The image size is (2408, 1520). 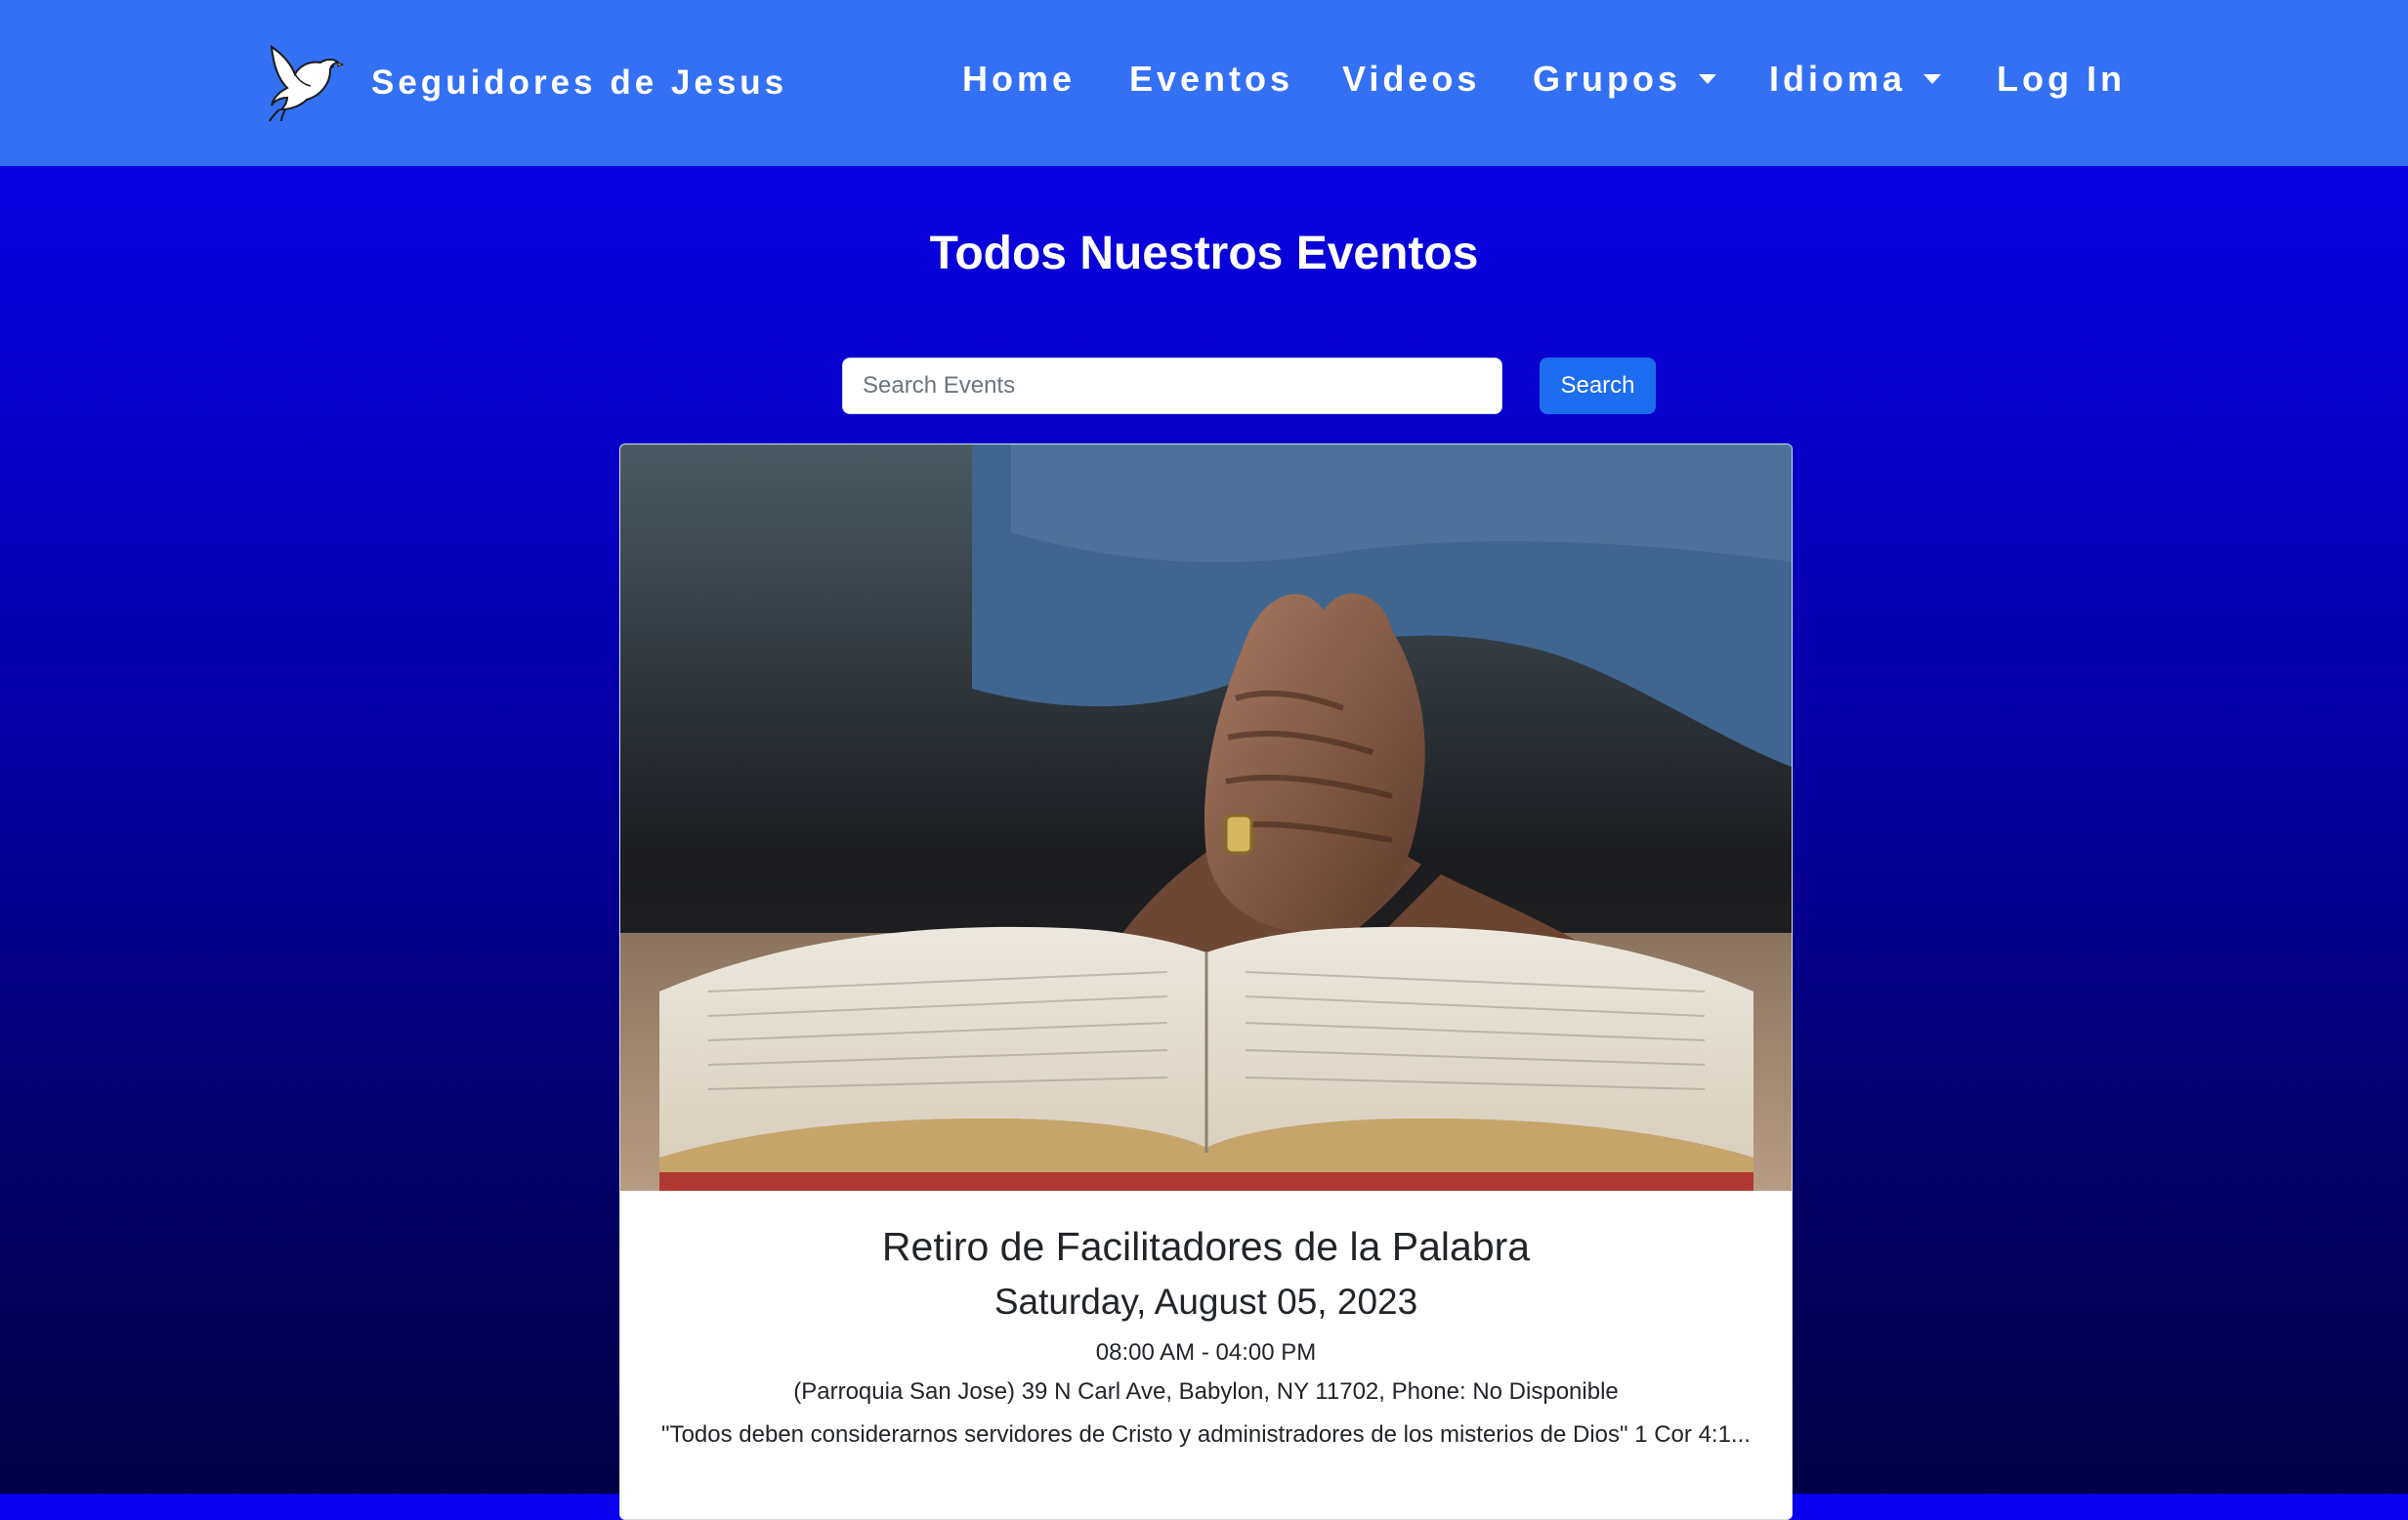 What do you see at coordinates (1172, 386) in the screenshot?
I see `search-input` at bounding box center [1172, 386].